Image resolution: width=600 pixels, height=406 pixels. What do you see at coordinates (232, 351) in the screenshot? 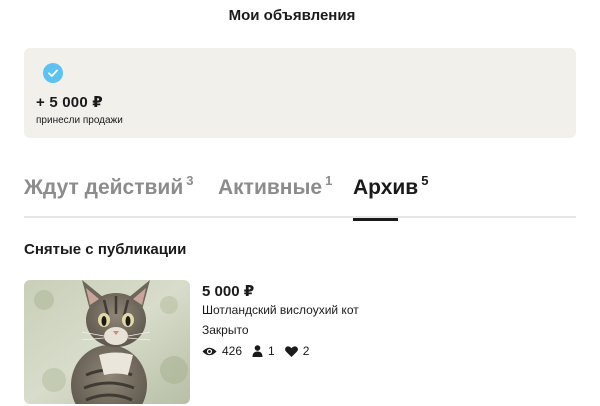
I see `views-count: 426` at bounding box center [232, 351].